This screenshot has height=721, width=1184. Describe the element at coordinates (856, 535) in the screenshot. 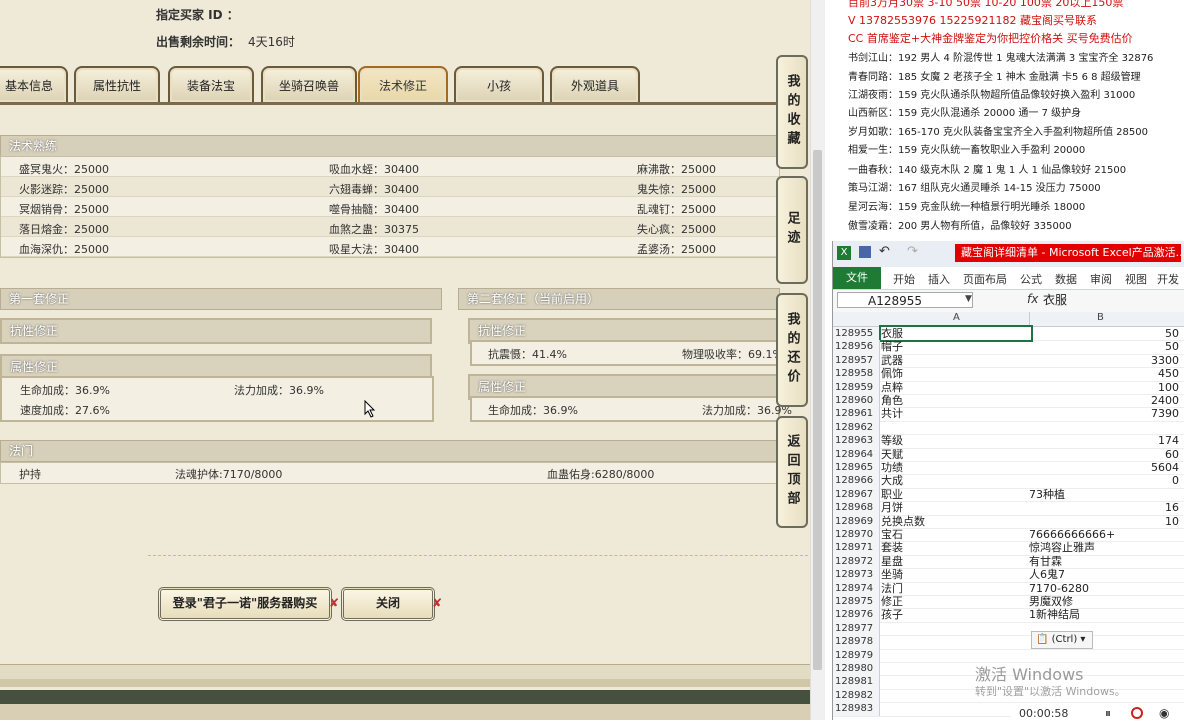

I see `row-number: 128970` at that location.